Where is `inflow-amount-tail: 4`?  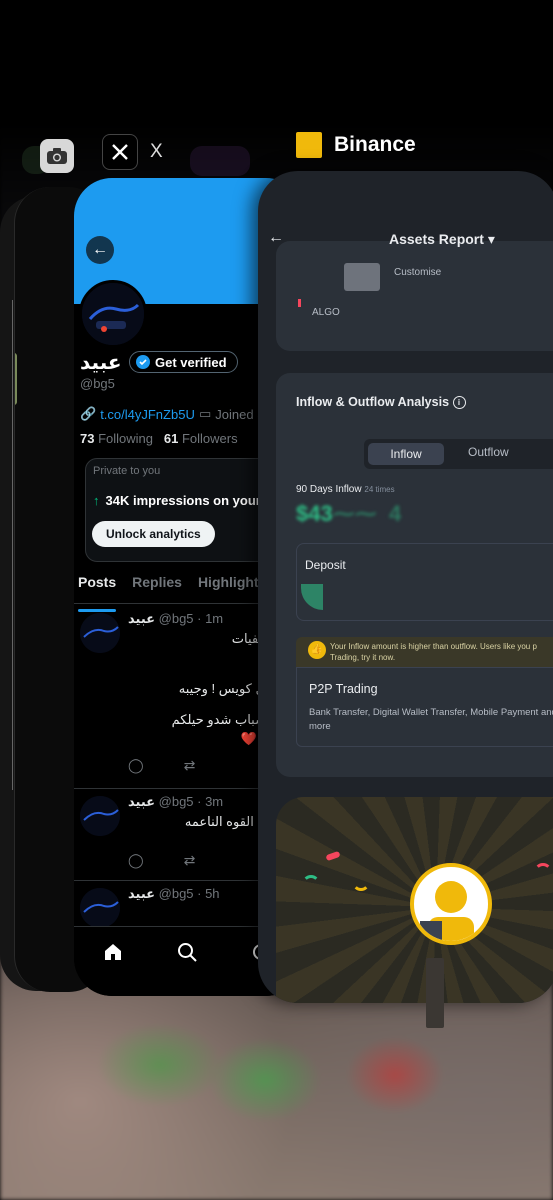 inflow-amount-tail: 4 is located at coordinates (395, 513).